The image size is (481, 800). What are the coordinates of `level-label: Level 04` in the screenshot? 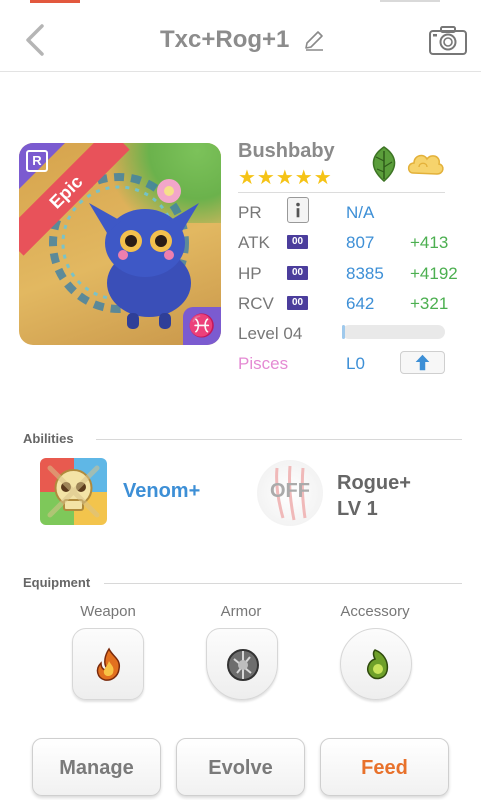 It's located at (270, 333).